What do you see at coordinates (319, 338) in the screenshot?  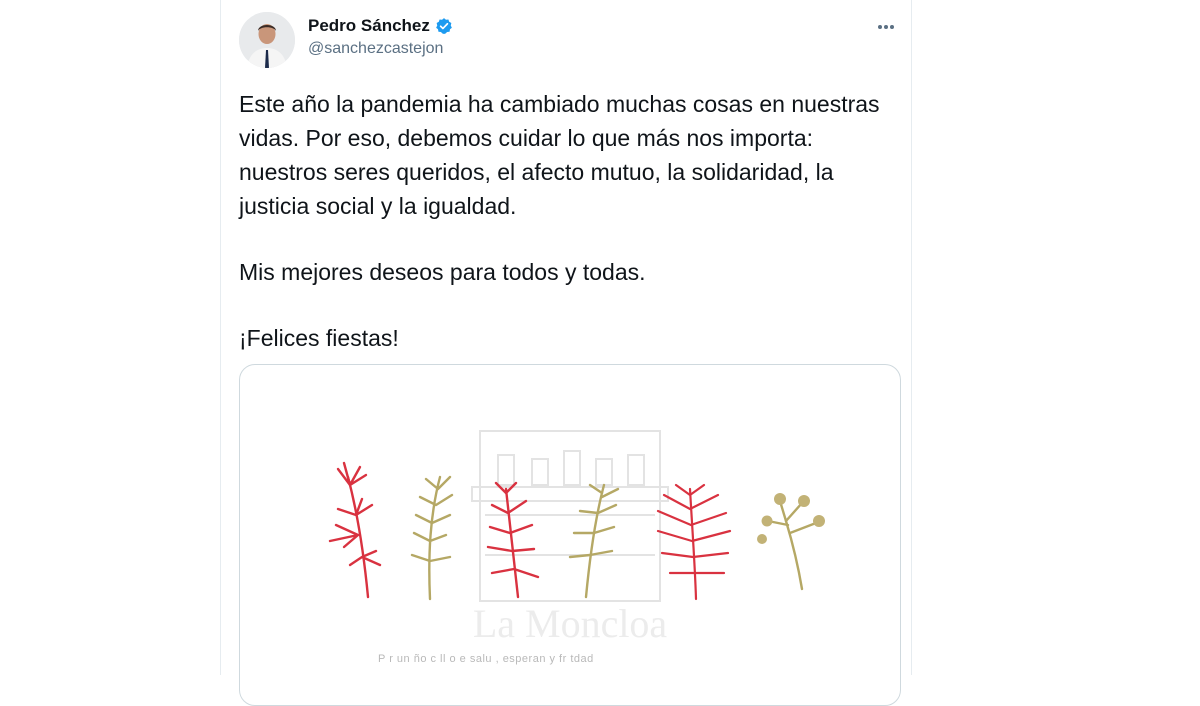 I see `tweet-paragraph: ¡Felices fiestas!` at bounding box center [319, 338].